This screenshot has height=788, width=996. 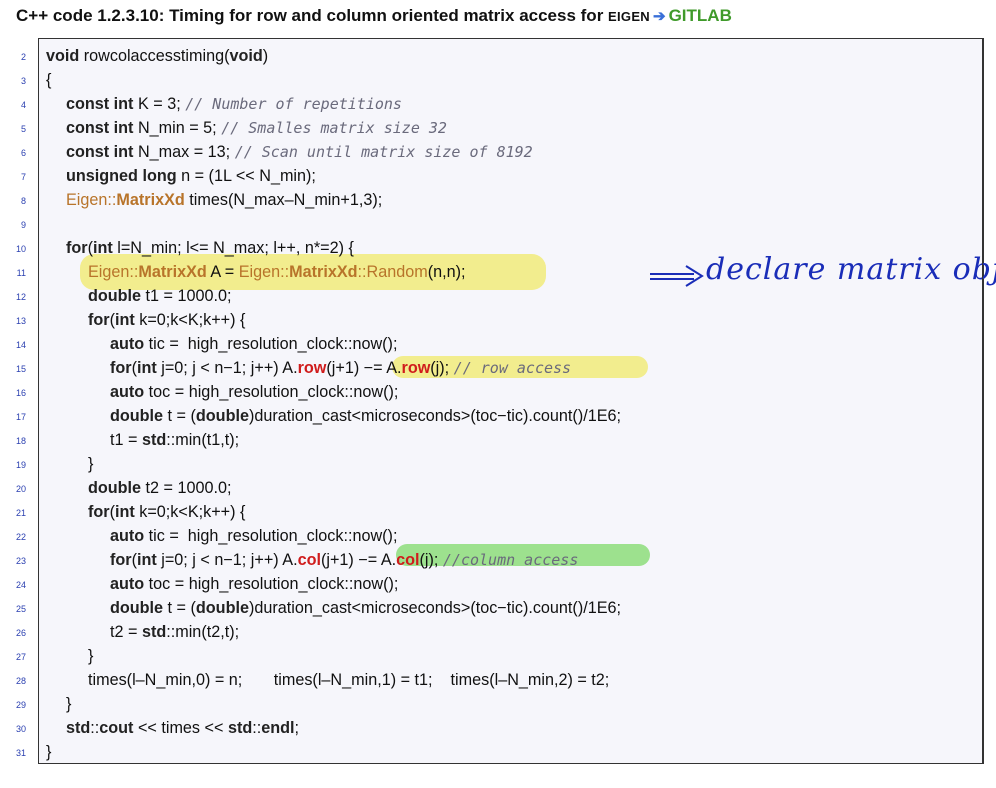 What do you see at coordinates (224, 200) in the screenshot?
I see `code-line: Eigen::MatrixXd times(N_max–N_min+1,3);` at bounding box center [224, 200].